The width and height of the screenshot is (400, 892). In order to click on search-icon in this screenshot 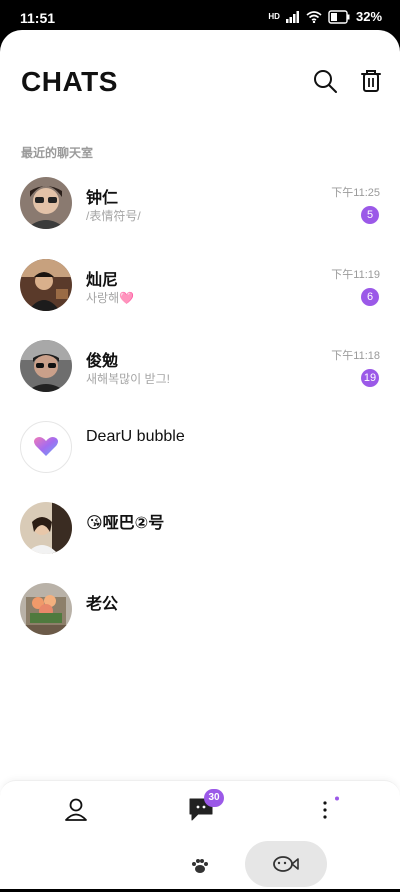, I will do `click(325, 81)`.